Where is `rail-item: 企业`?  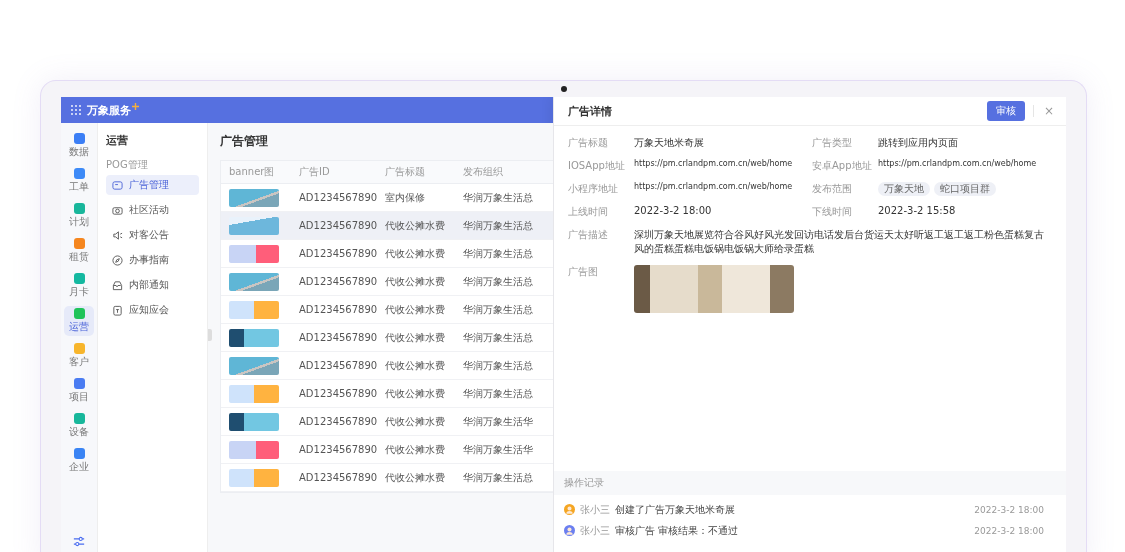 rail-item: 企业 is located at coordinates (79, 461).